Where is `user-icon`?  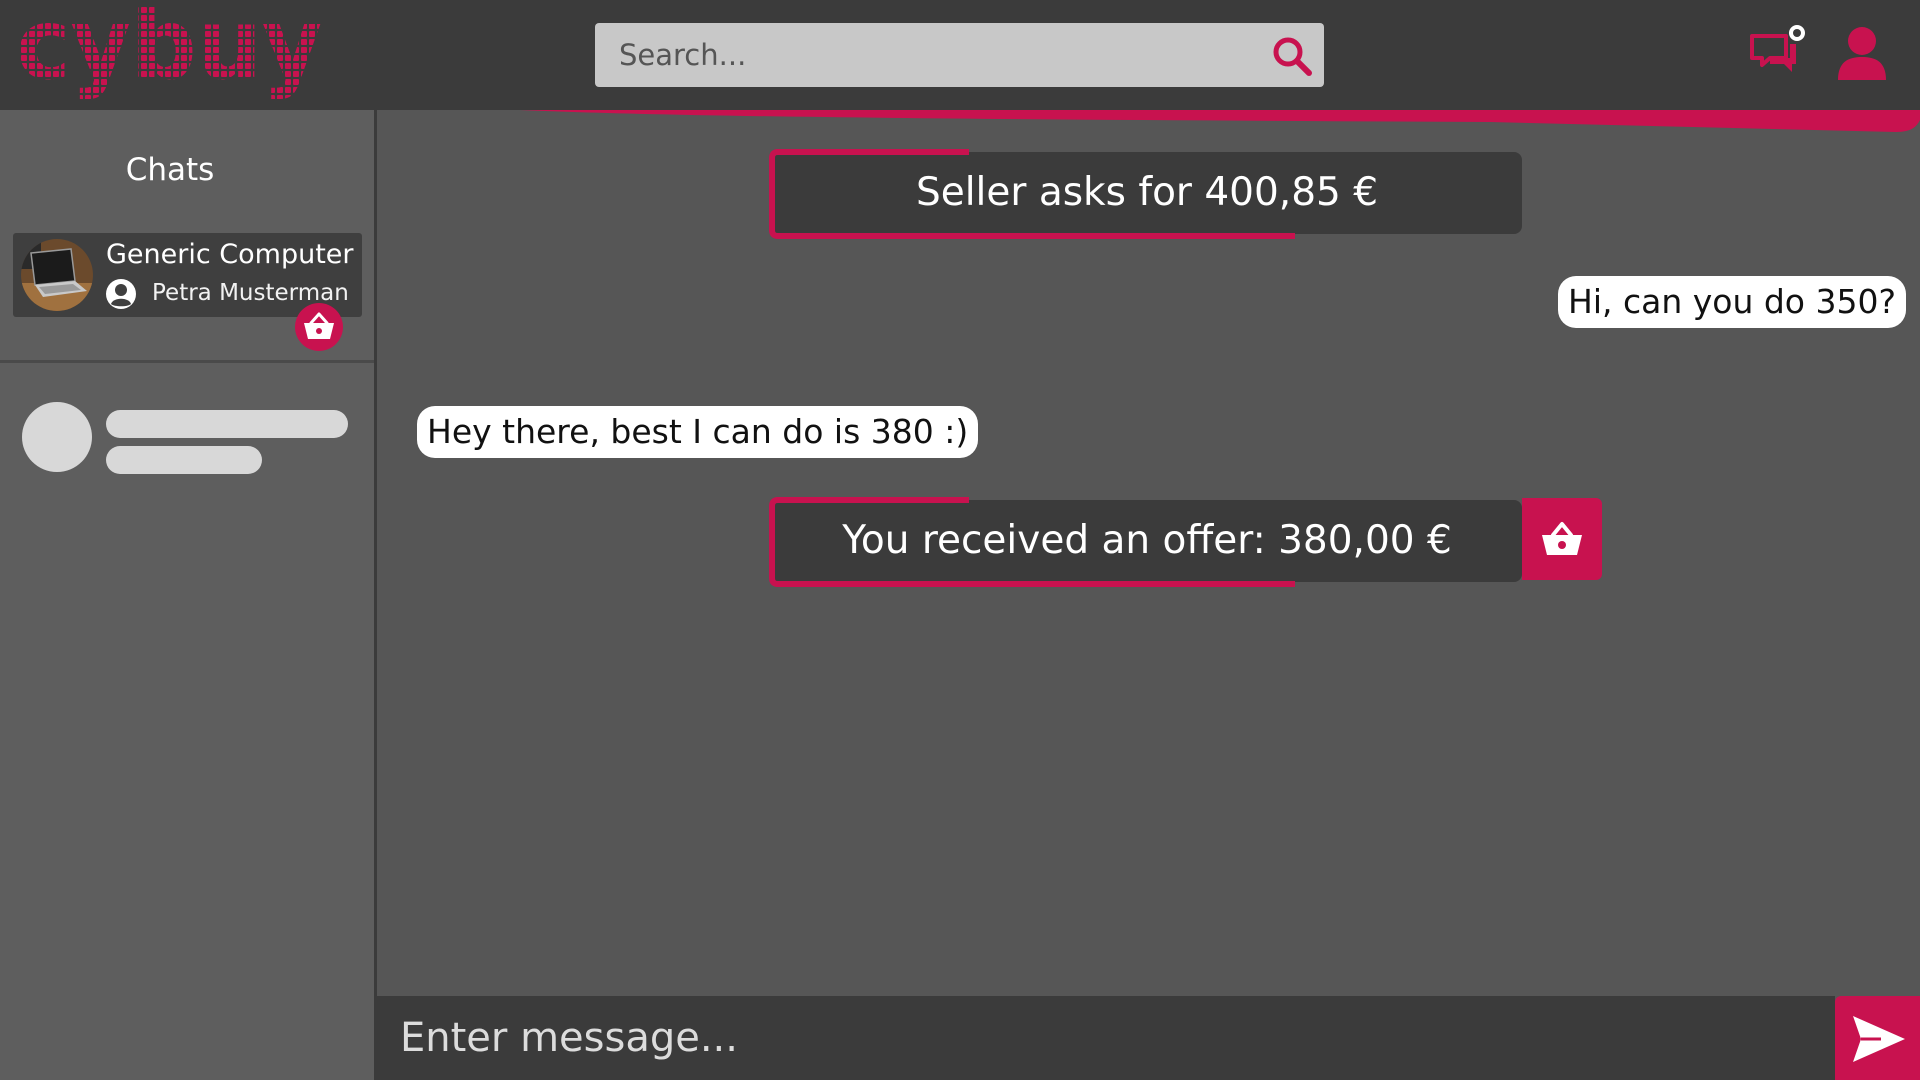
user-icon is located at coordinates (1862, 54).